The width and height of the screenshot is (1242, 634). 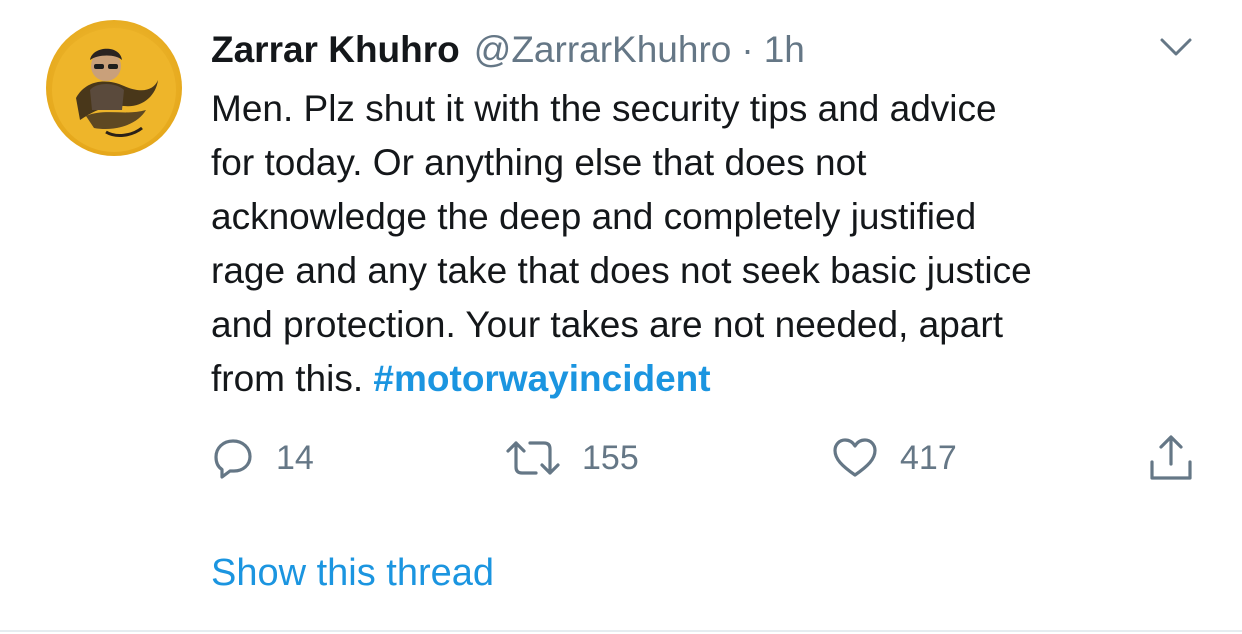 I want to click on share-icon, so click(x=1171, y=457).